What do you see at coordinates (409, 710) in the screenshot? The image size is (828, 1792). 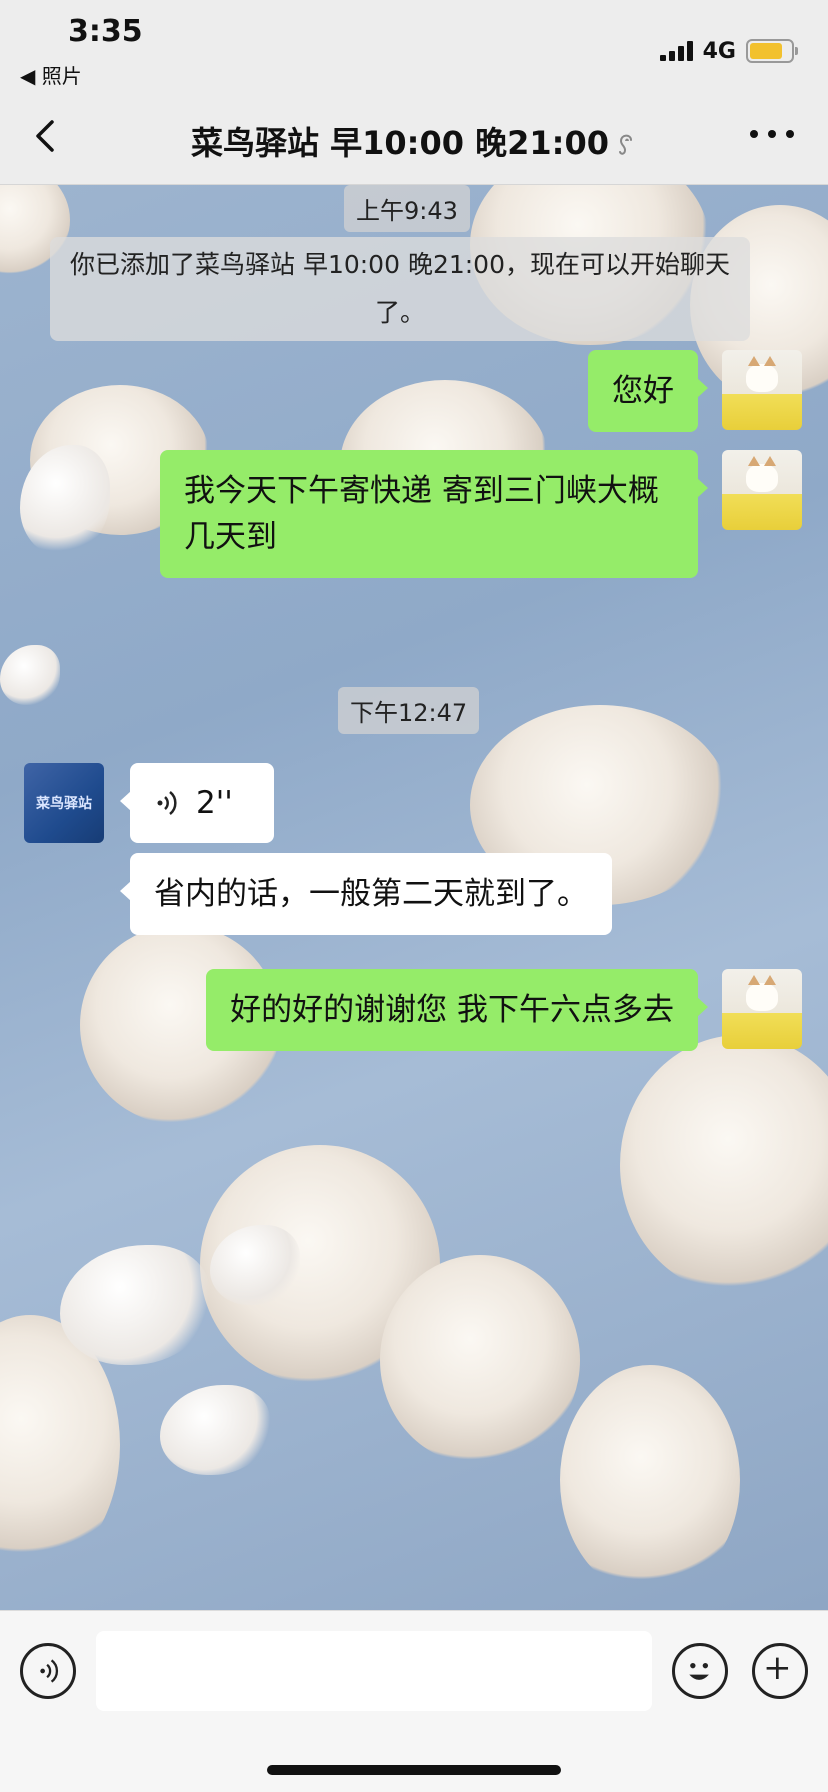 I see `timestamp: 下午12:47` at bounding box center [409, 710].